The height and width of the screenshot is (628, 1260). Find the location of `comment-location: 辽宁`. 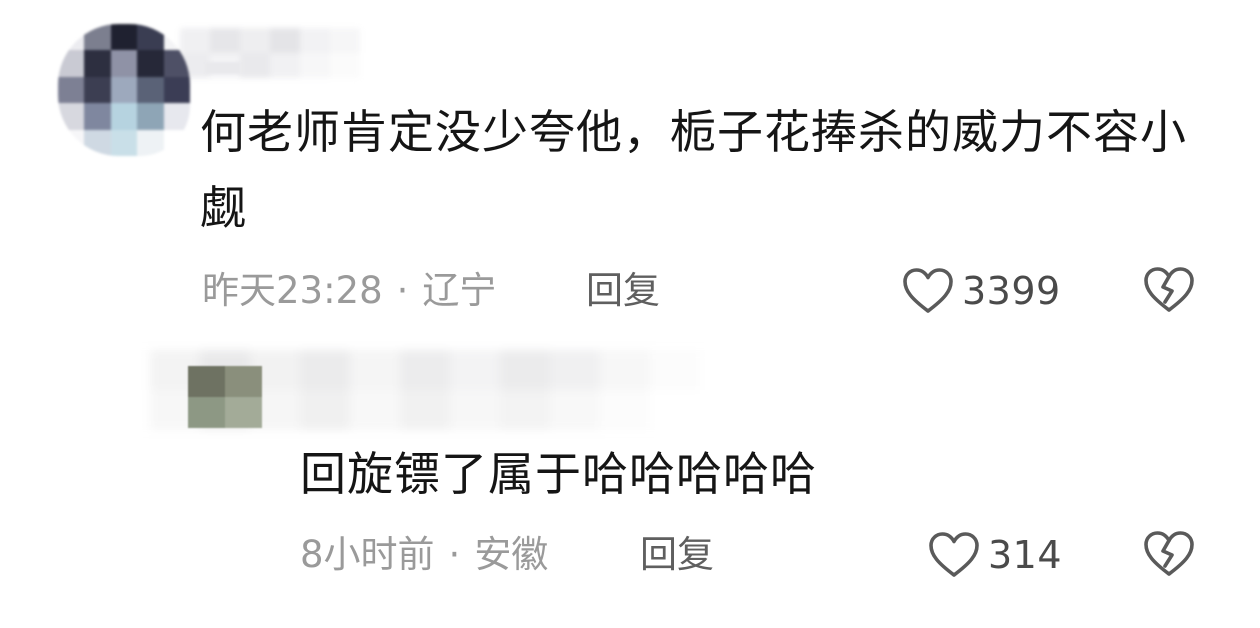

comment-location: 辽宁 is located at coordinates (459, 290).